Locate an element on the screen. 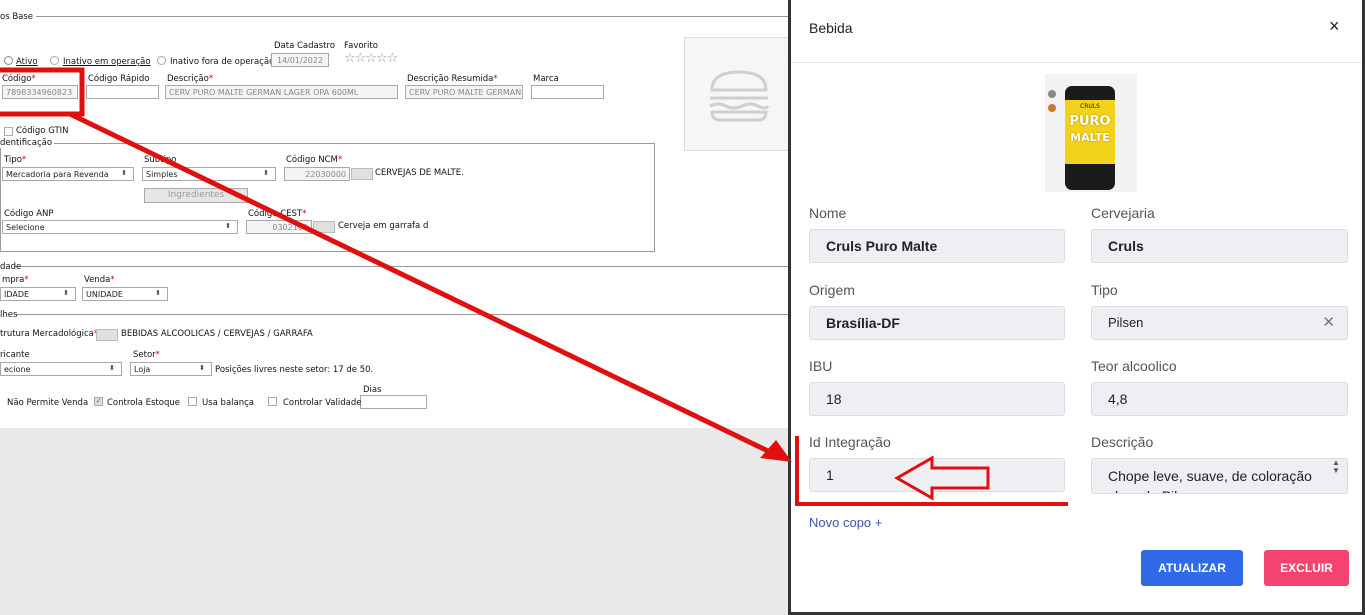  ncm-description: CERVEJAS DE MALTE. is located at coordinates (419, 173).